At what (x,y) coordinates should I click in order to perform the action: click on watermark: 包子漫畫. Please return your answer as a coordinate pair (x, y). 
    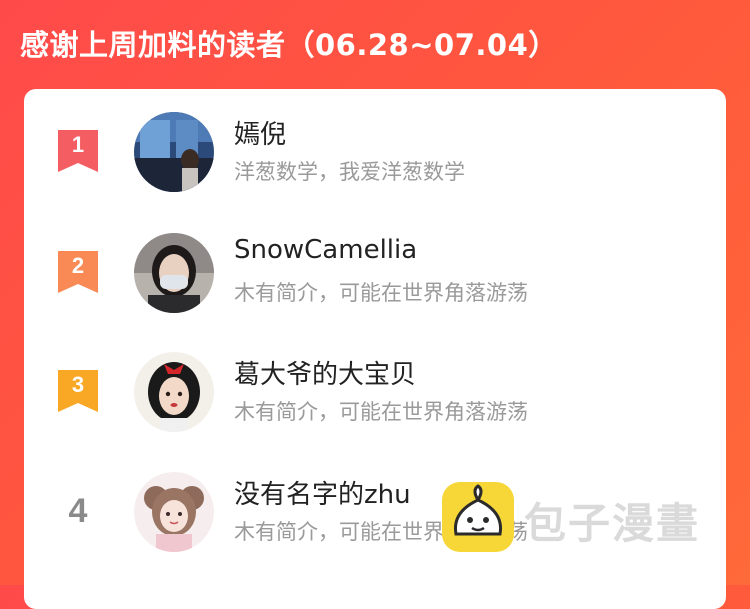
    Looking at the image, I should click on (587, 517).